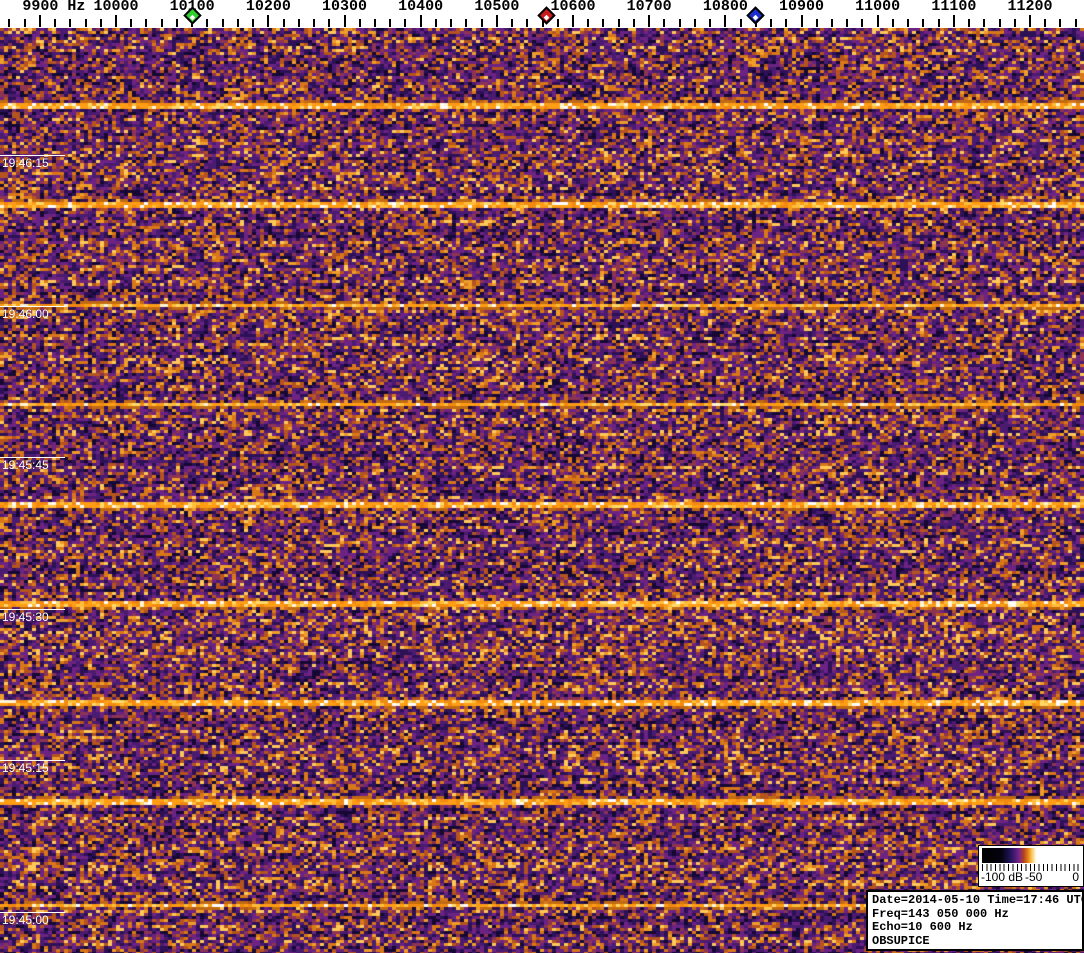 The width and height of the screenshot is (1084, 953). What do you see at coordinates (1031, 855) in the screenshot?
I see `color-gradient-bar` at bounding box center [1031, 855].